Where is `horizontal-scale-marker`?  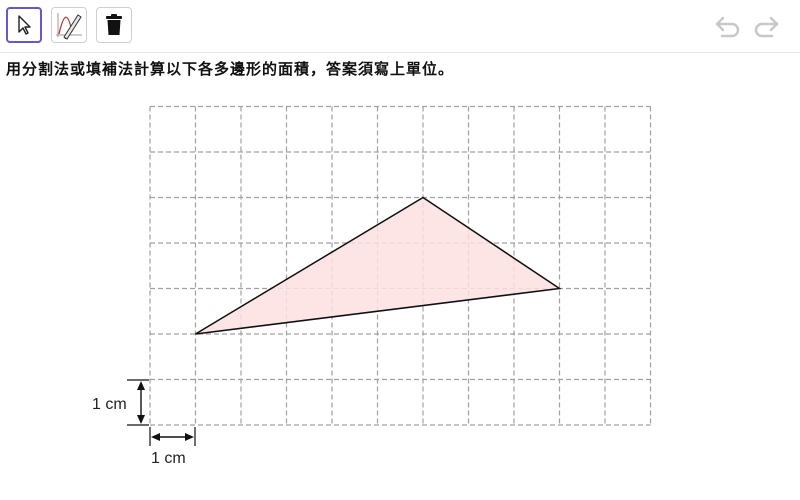 horizontal-scale-marker is located at coordinates (172, 436).